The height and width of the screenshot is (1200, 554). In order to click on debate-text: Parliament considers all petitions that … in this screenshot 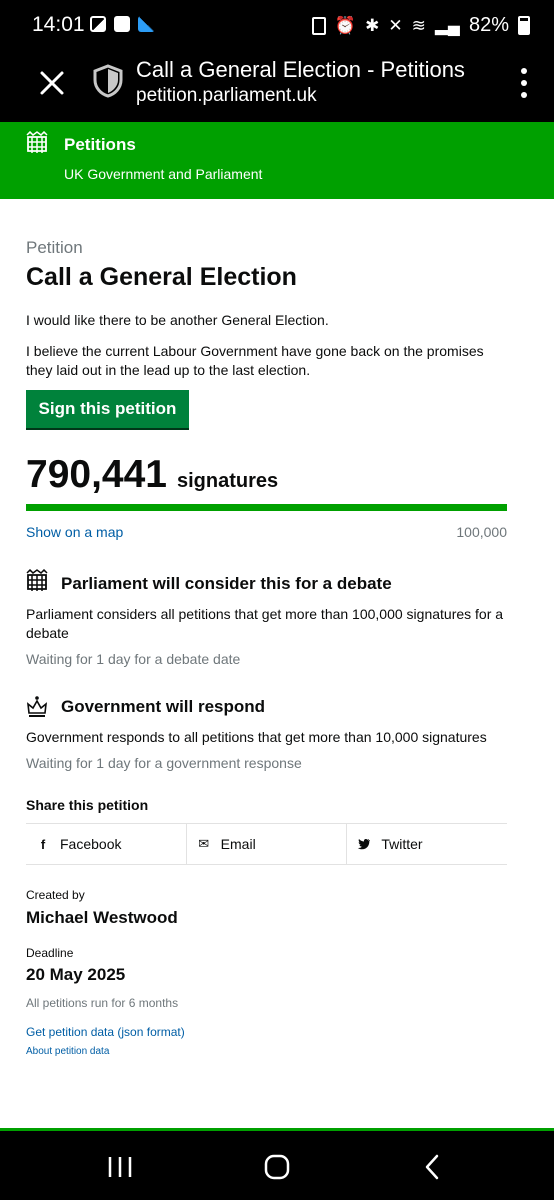, I will do `click(265, 623)`.